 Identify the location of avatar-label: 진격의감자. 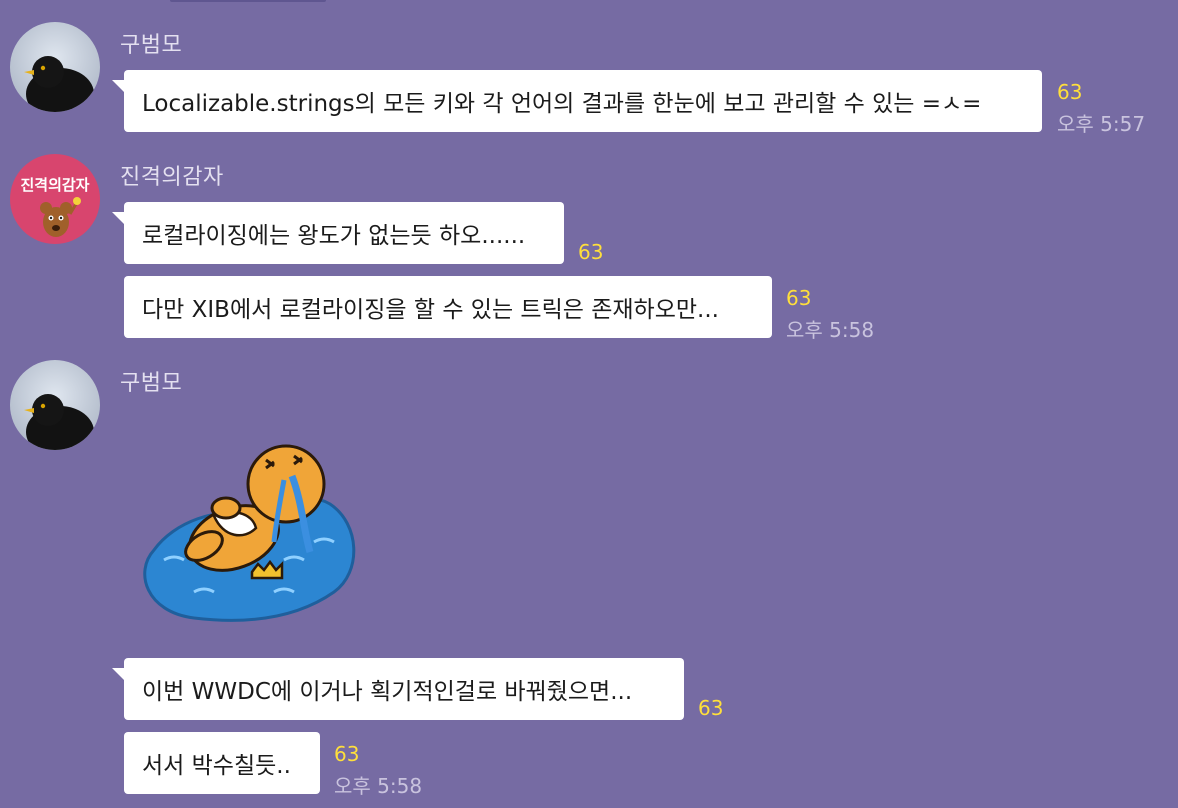
(54, 185).